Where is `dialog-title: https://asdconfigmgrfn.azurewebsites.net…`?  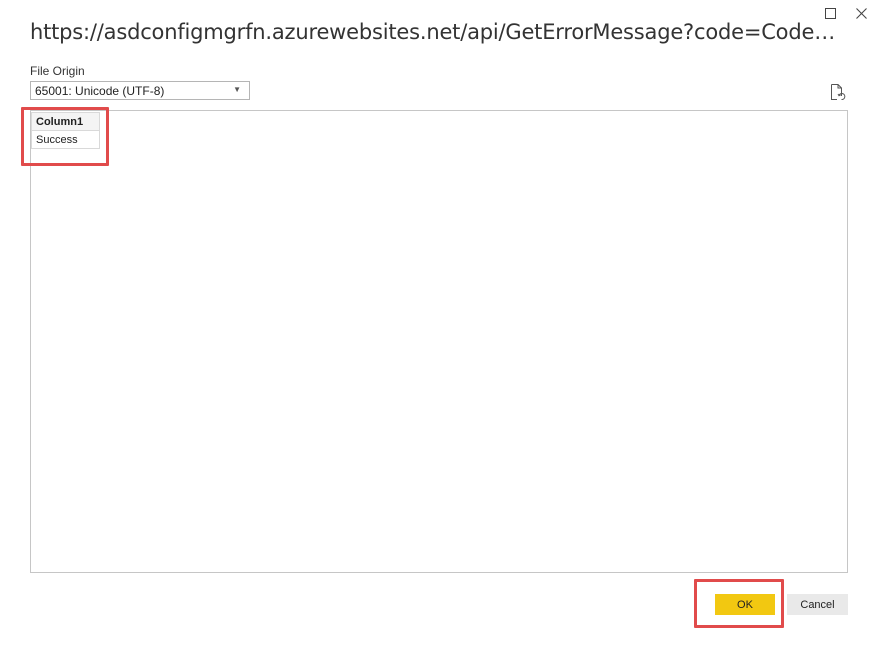
dialog-title: https://asdconfigmgrfn.azurewebsites.net… is located at coordinates (440, 32).